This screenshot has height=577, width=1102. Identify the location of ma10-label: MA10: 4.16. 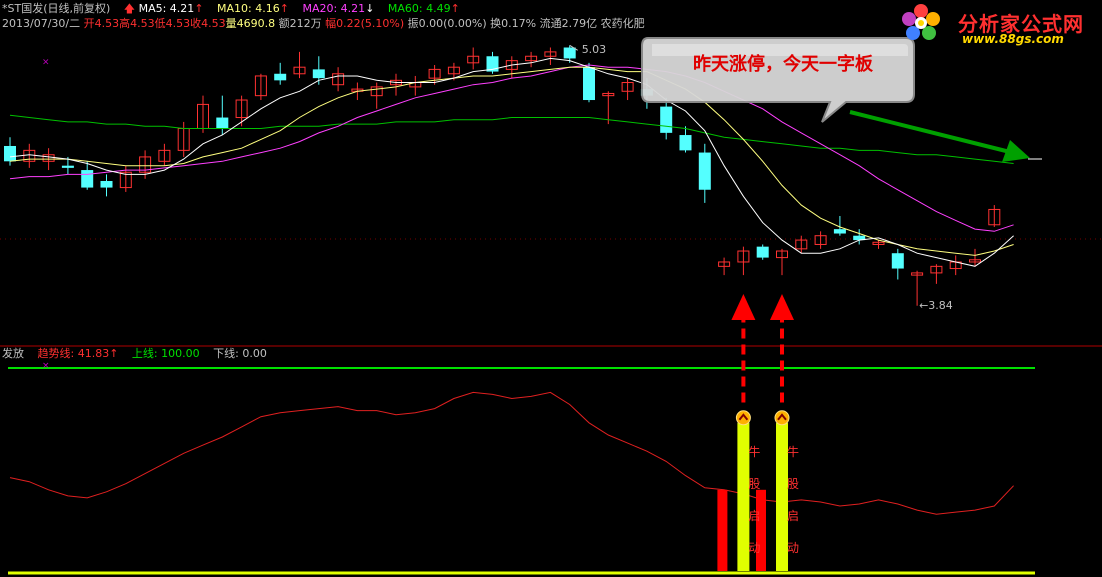
(248, 8).